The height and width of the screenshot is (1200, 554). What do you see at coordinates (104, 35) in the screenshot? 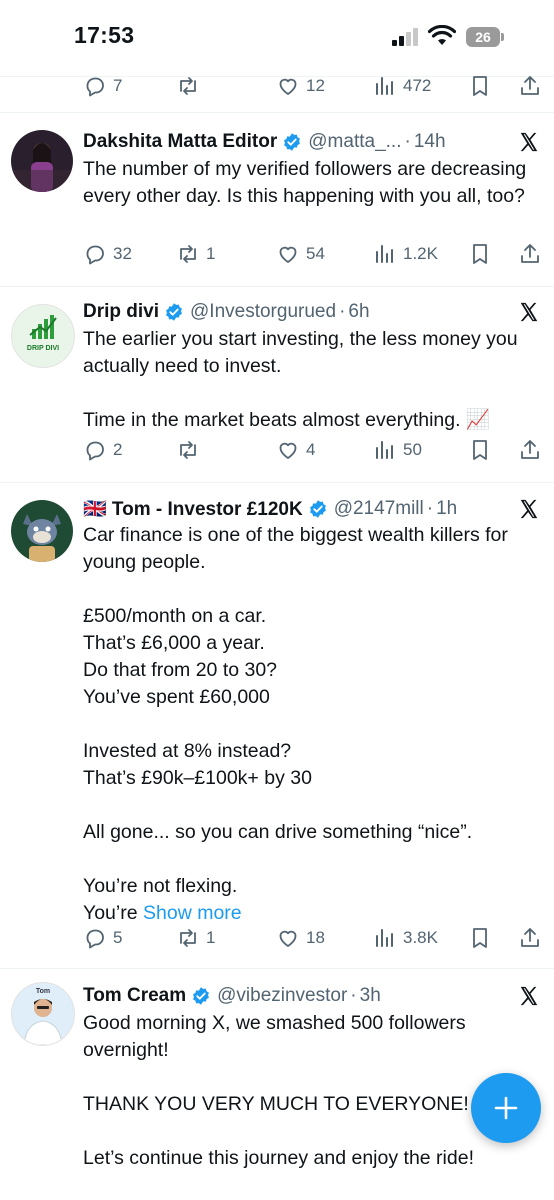
I see `status-time: 17:53` at bounding box center [104, 35].